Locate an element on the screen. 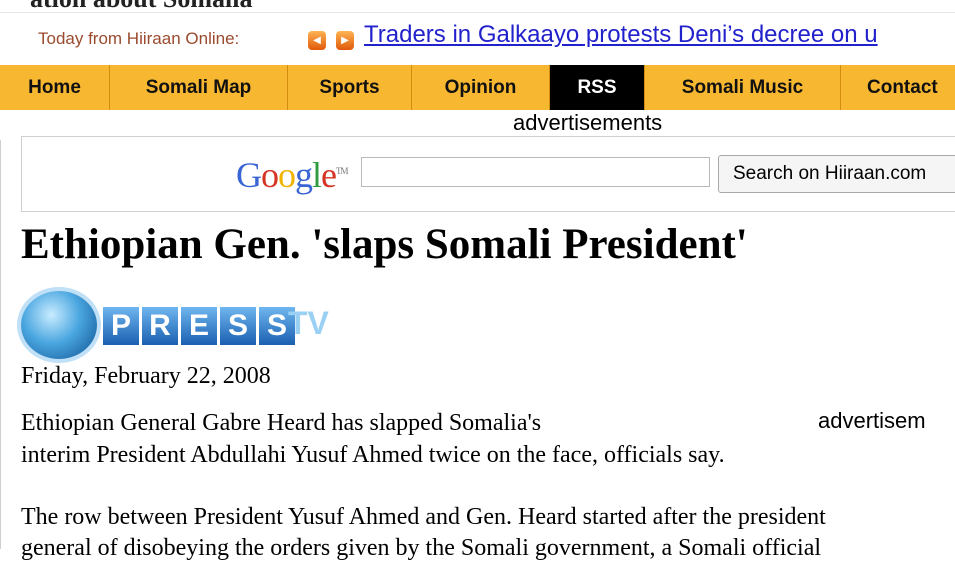  nav-contact: Contact is located at coordinates (898, 87).